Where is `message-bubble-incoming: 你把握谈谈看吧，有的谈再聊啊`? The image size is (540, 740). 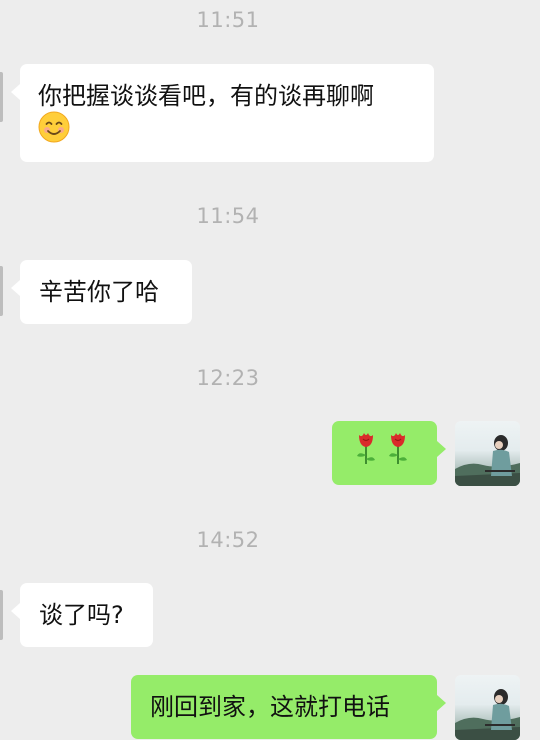 message-bubble-incoming: 你把握谈谈看吧，有的谈再聊啊 is located at coordinates (222, 113).